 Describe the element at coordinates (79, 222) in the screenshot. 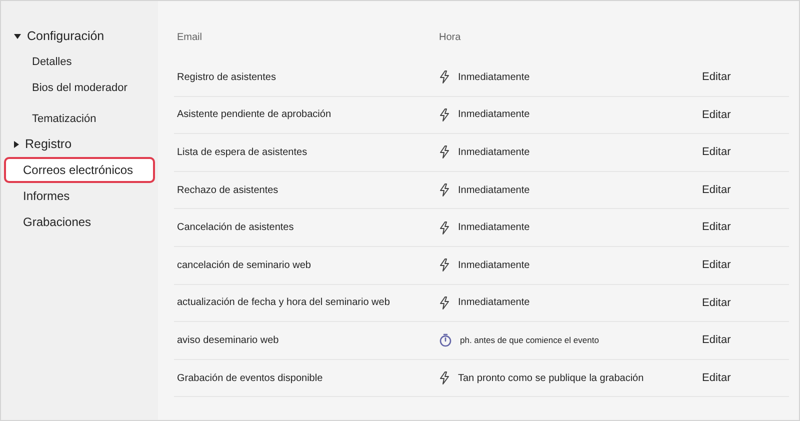

I see `sidebar-item: Grabaciones` at that location.